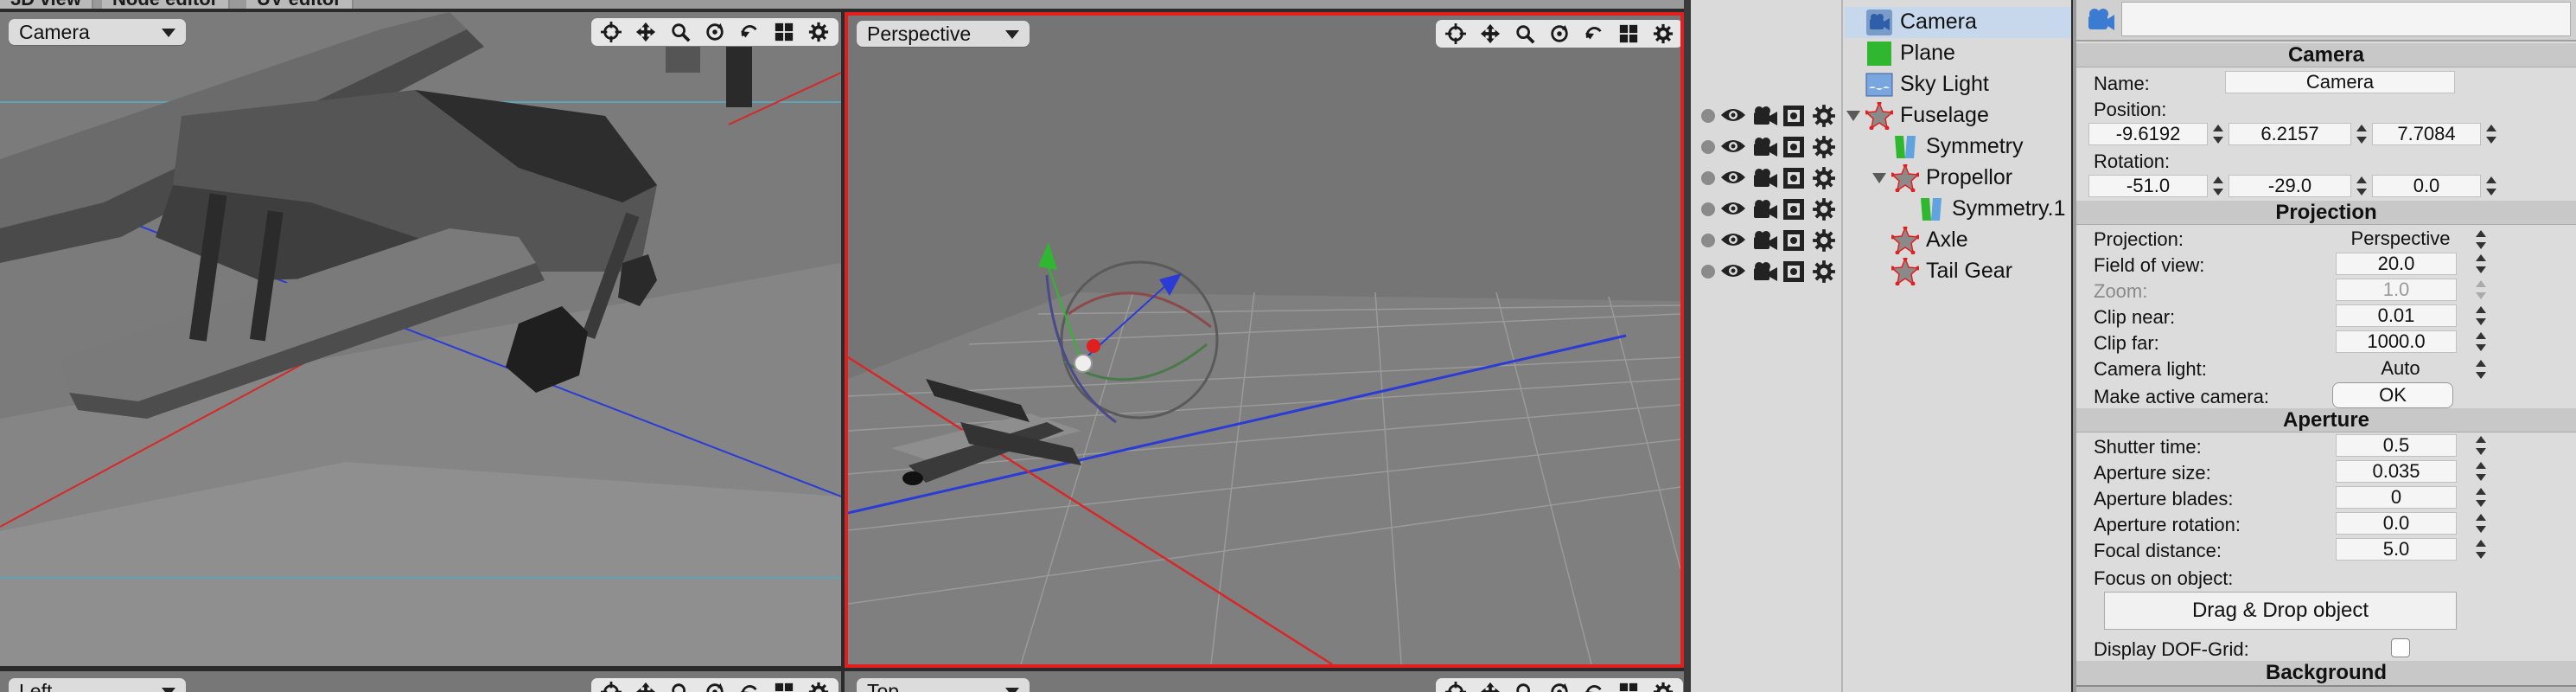 Image resolution: width=2576 pixels, height=692 pixels. What do you see at coordinates (1264, 681) in the screenshot?
I see `top-viewport: Top` at bounding box center [1264, 681].